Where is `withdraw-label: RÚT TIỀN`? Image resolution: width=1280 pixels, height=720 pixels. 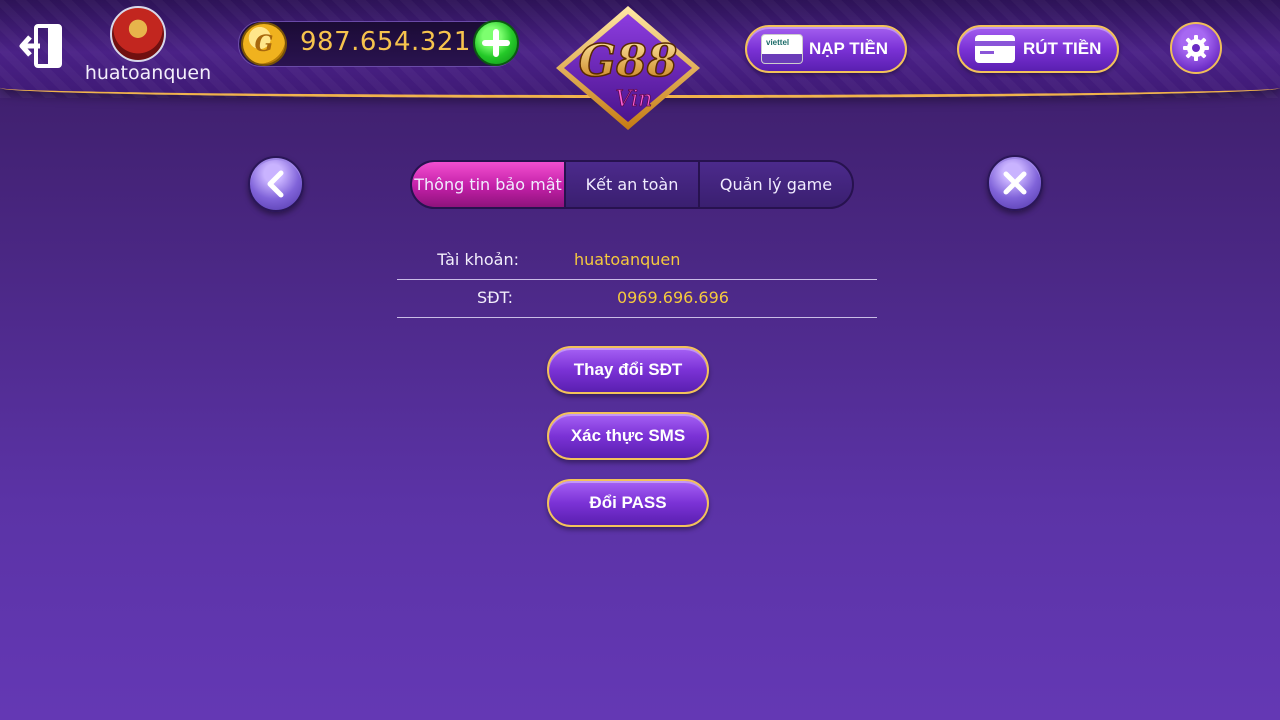
withdraw-label: RÚT TIỀN is located at coordinates (1062, 48).